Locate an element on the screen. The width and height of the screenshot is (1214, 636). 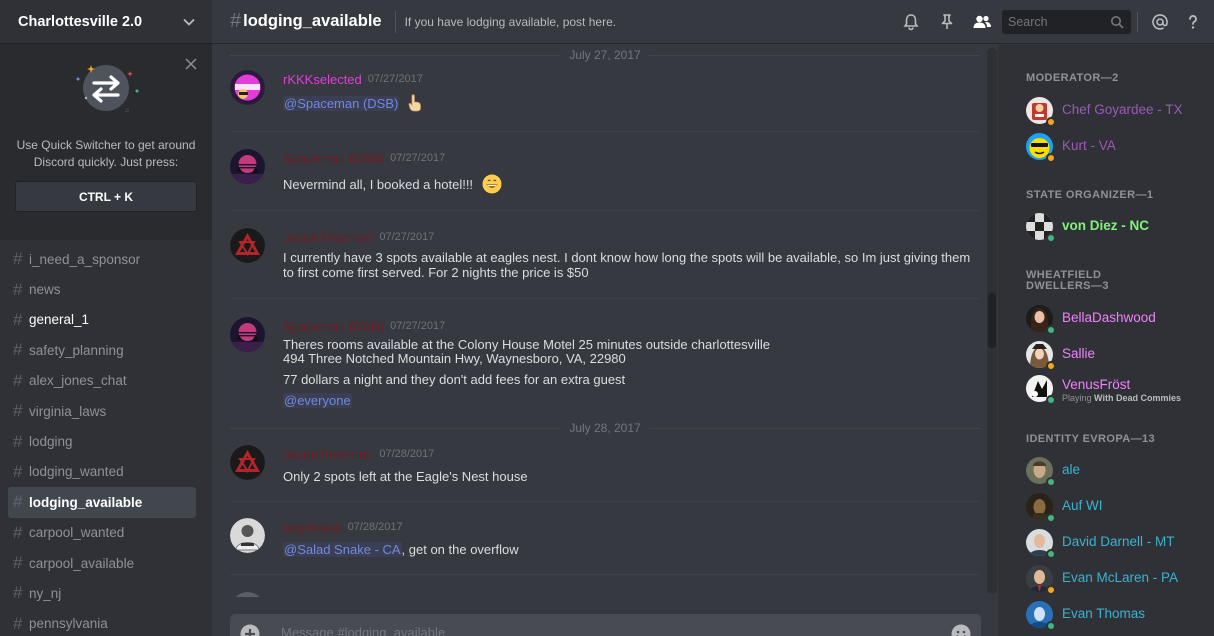
message-timestamp: 07/27/2017 is located at coordinates (418, 326).